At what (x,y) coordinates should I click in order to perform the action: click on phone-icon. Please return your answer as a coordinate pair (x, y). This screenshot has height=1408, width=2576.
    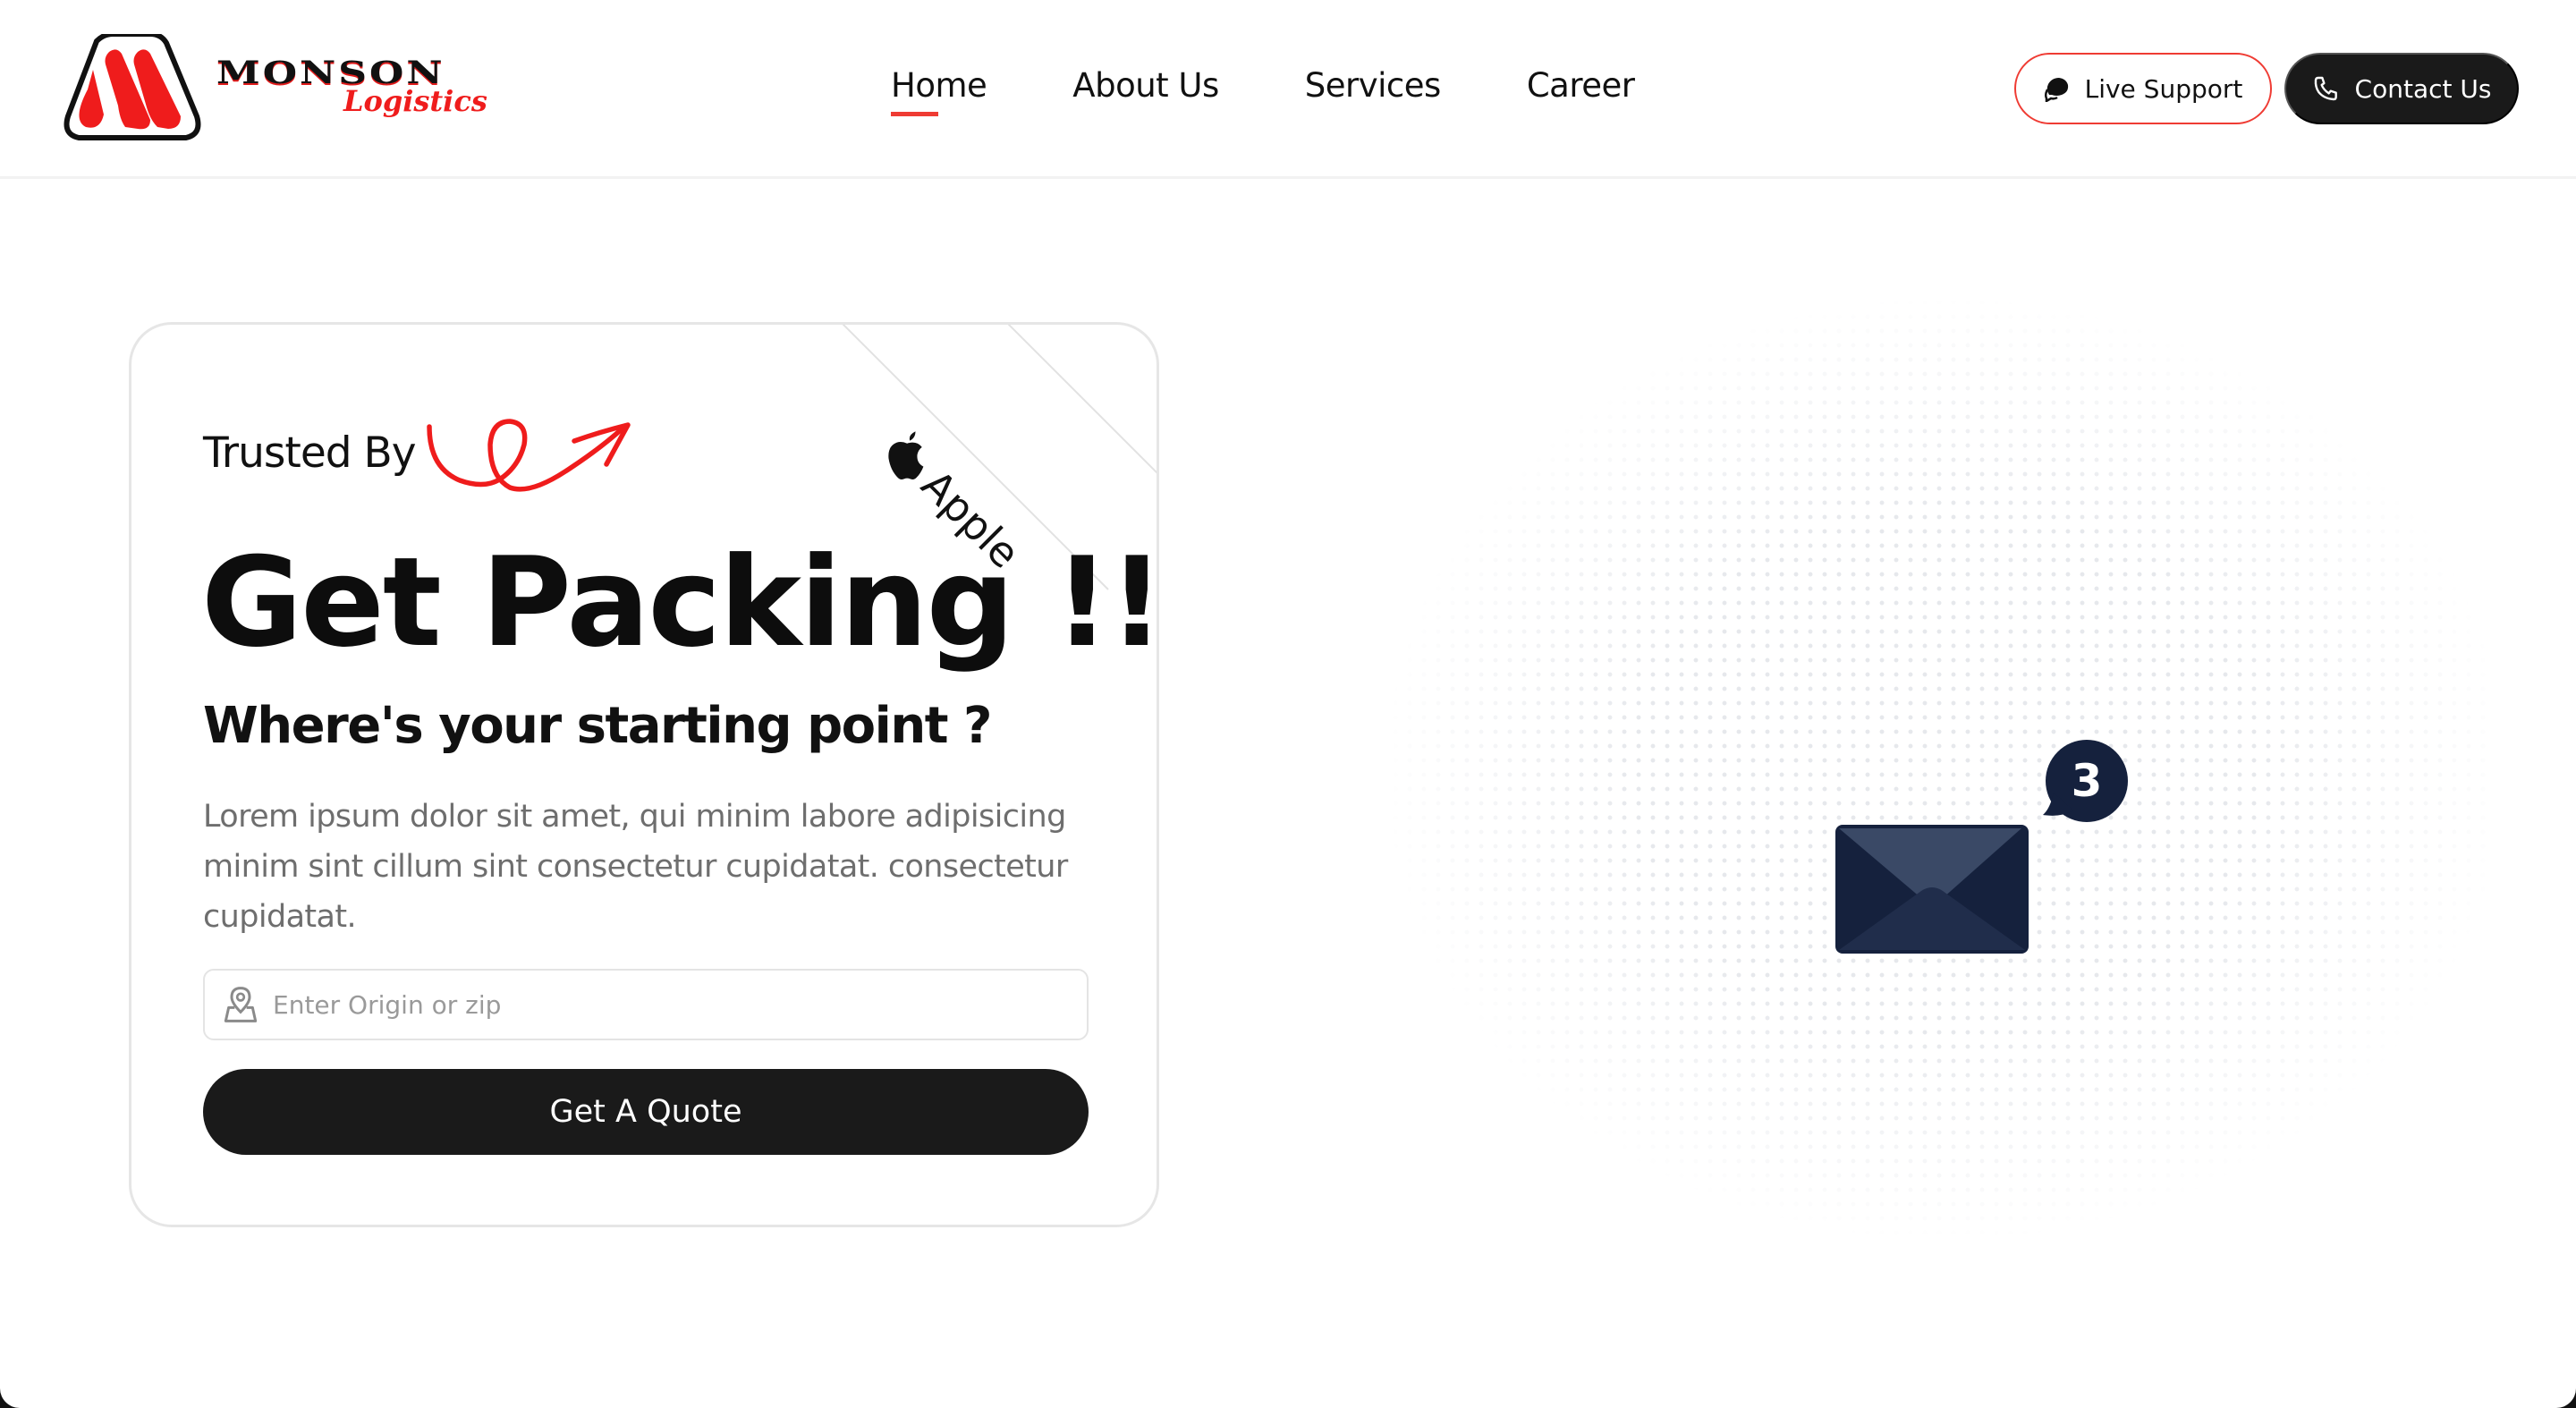
    Looking at the image, I should click on (2325, 88).